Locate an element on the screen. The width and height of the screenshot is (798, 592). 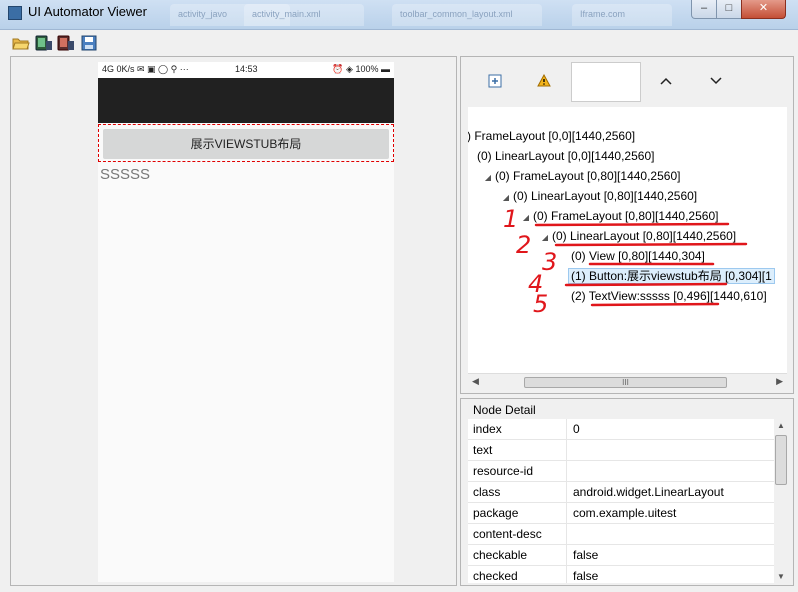
save-icon is located at coordinates (89, 43).